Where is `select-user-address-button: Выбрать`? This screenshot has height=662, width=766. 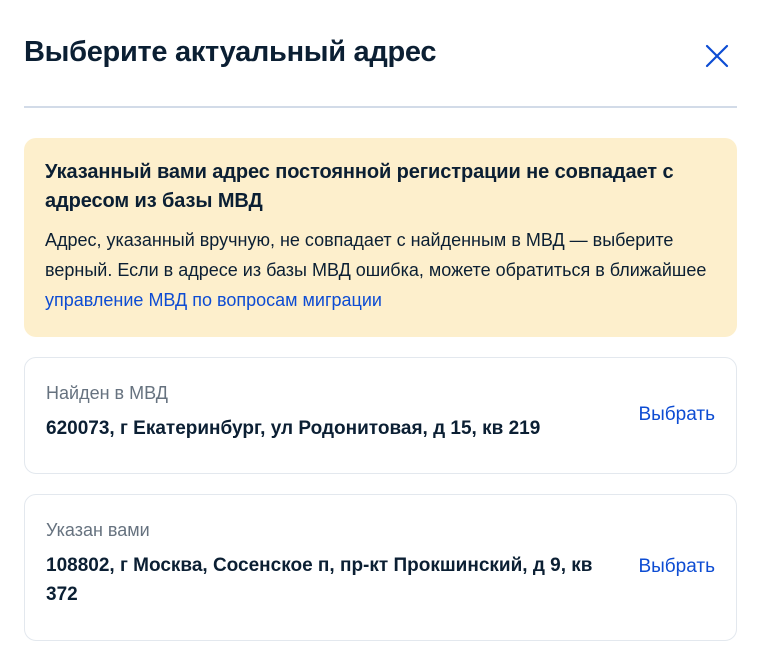 select-user-address-button: Выбрать is located at coordinates (676, 567).